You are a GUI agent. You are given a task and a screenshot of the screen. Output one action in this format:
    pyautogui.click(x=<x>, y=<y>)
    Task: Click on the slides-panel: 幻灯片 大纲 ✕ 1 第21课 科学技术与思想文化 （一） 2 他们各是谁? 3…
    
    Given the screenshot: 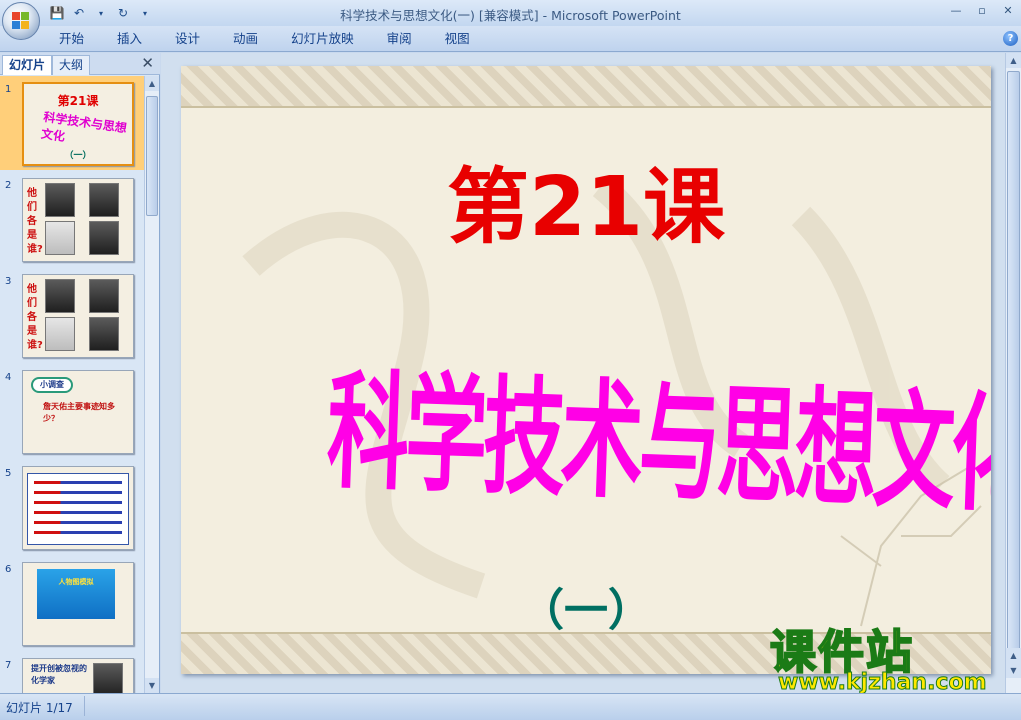 What is the action you would take?
    pyautogui.click(x=80, y=373)
    